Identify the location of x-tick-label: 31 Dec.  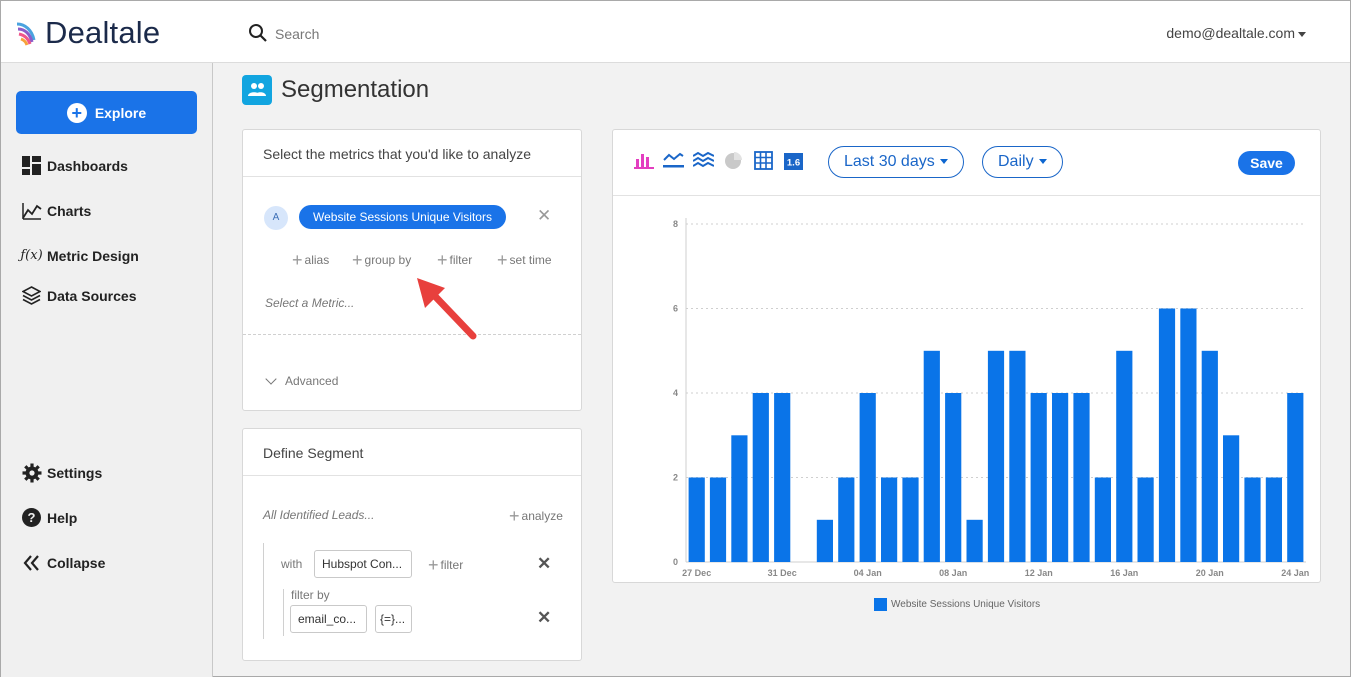
(782, 572).